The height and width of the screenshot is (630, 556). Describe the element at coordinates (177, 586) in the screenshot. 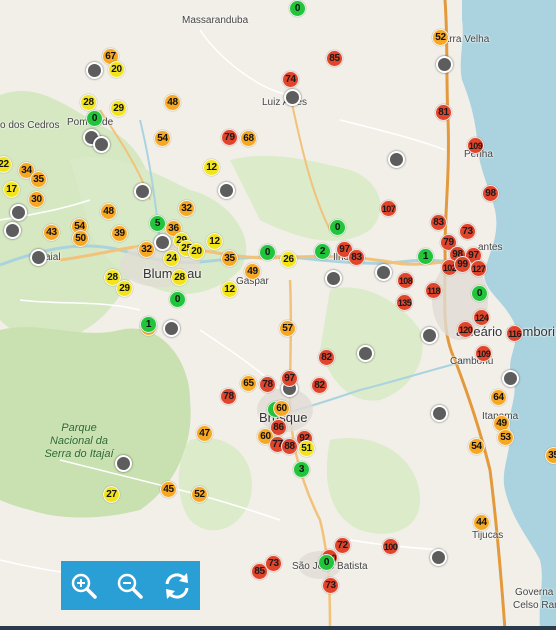

I see `refresh-button` at that location.